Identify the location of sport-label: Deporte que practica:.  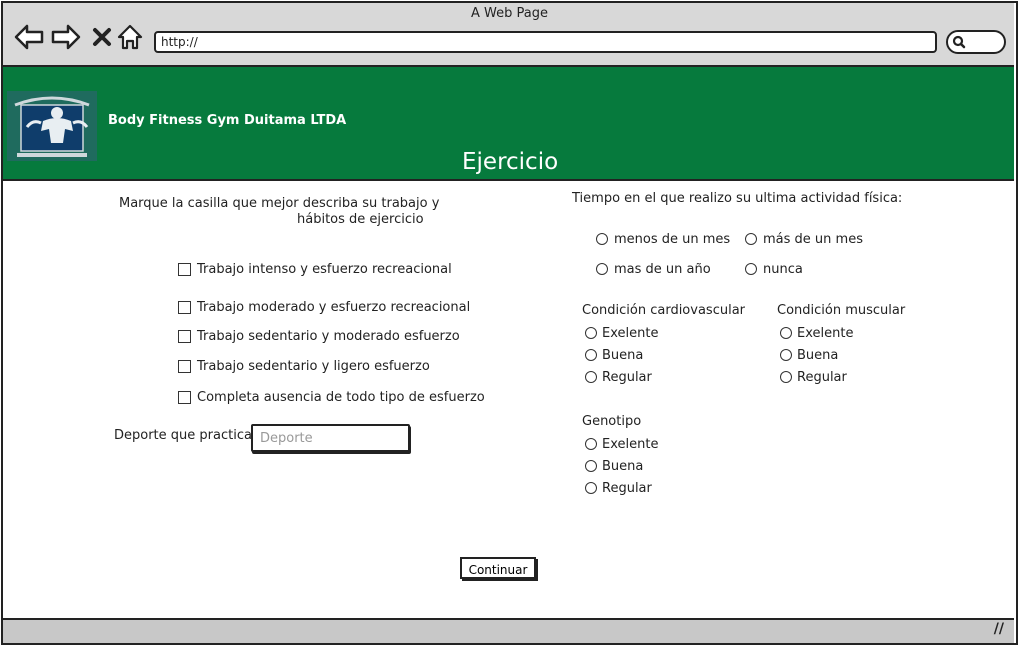
(185, 435).